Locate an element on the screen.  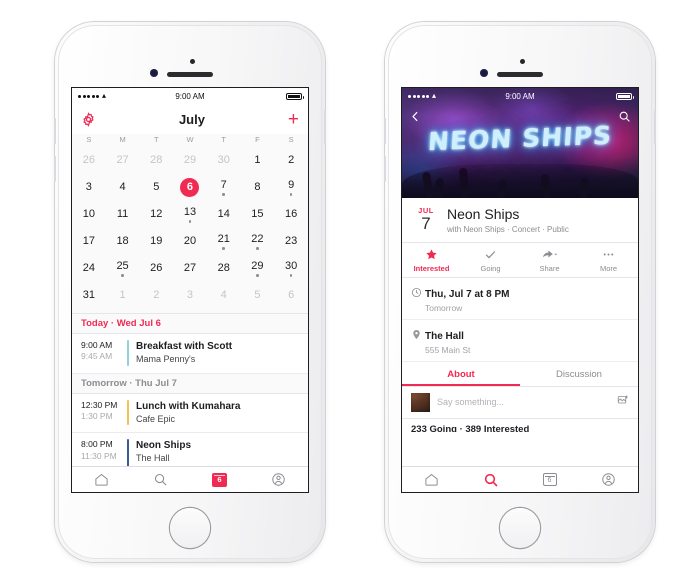
tab-calendar: 6 is located at coordinates (219, 479).